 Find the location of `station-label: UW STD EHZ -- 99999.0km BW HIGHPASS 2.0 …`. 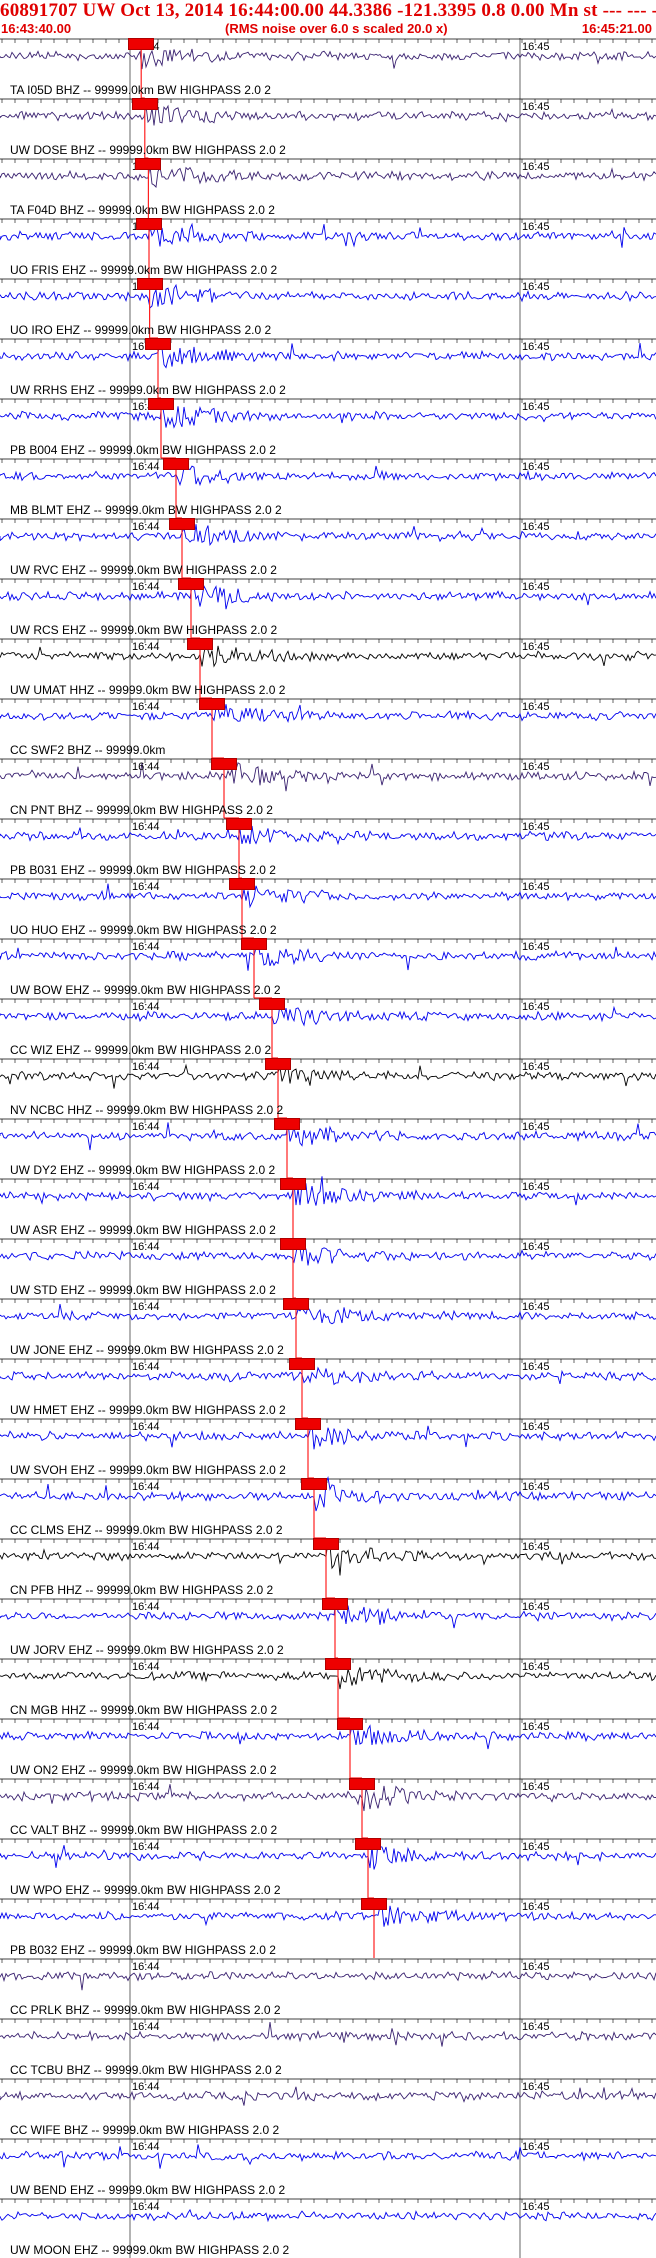

station-label: UW STD EHZ -- 99999.0km BW HIGHPASS 2.0 … is located at coordinates (143, 1290).